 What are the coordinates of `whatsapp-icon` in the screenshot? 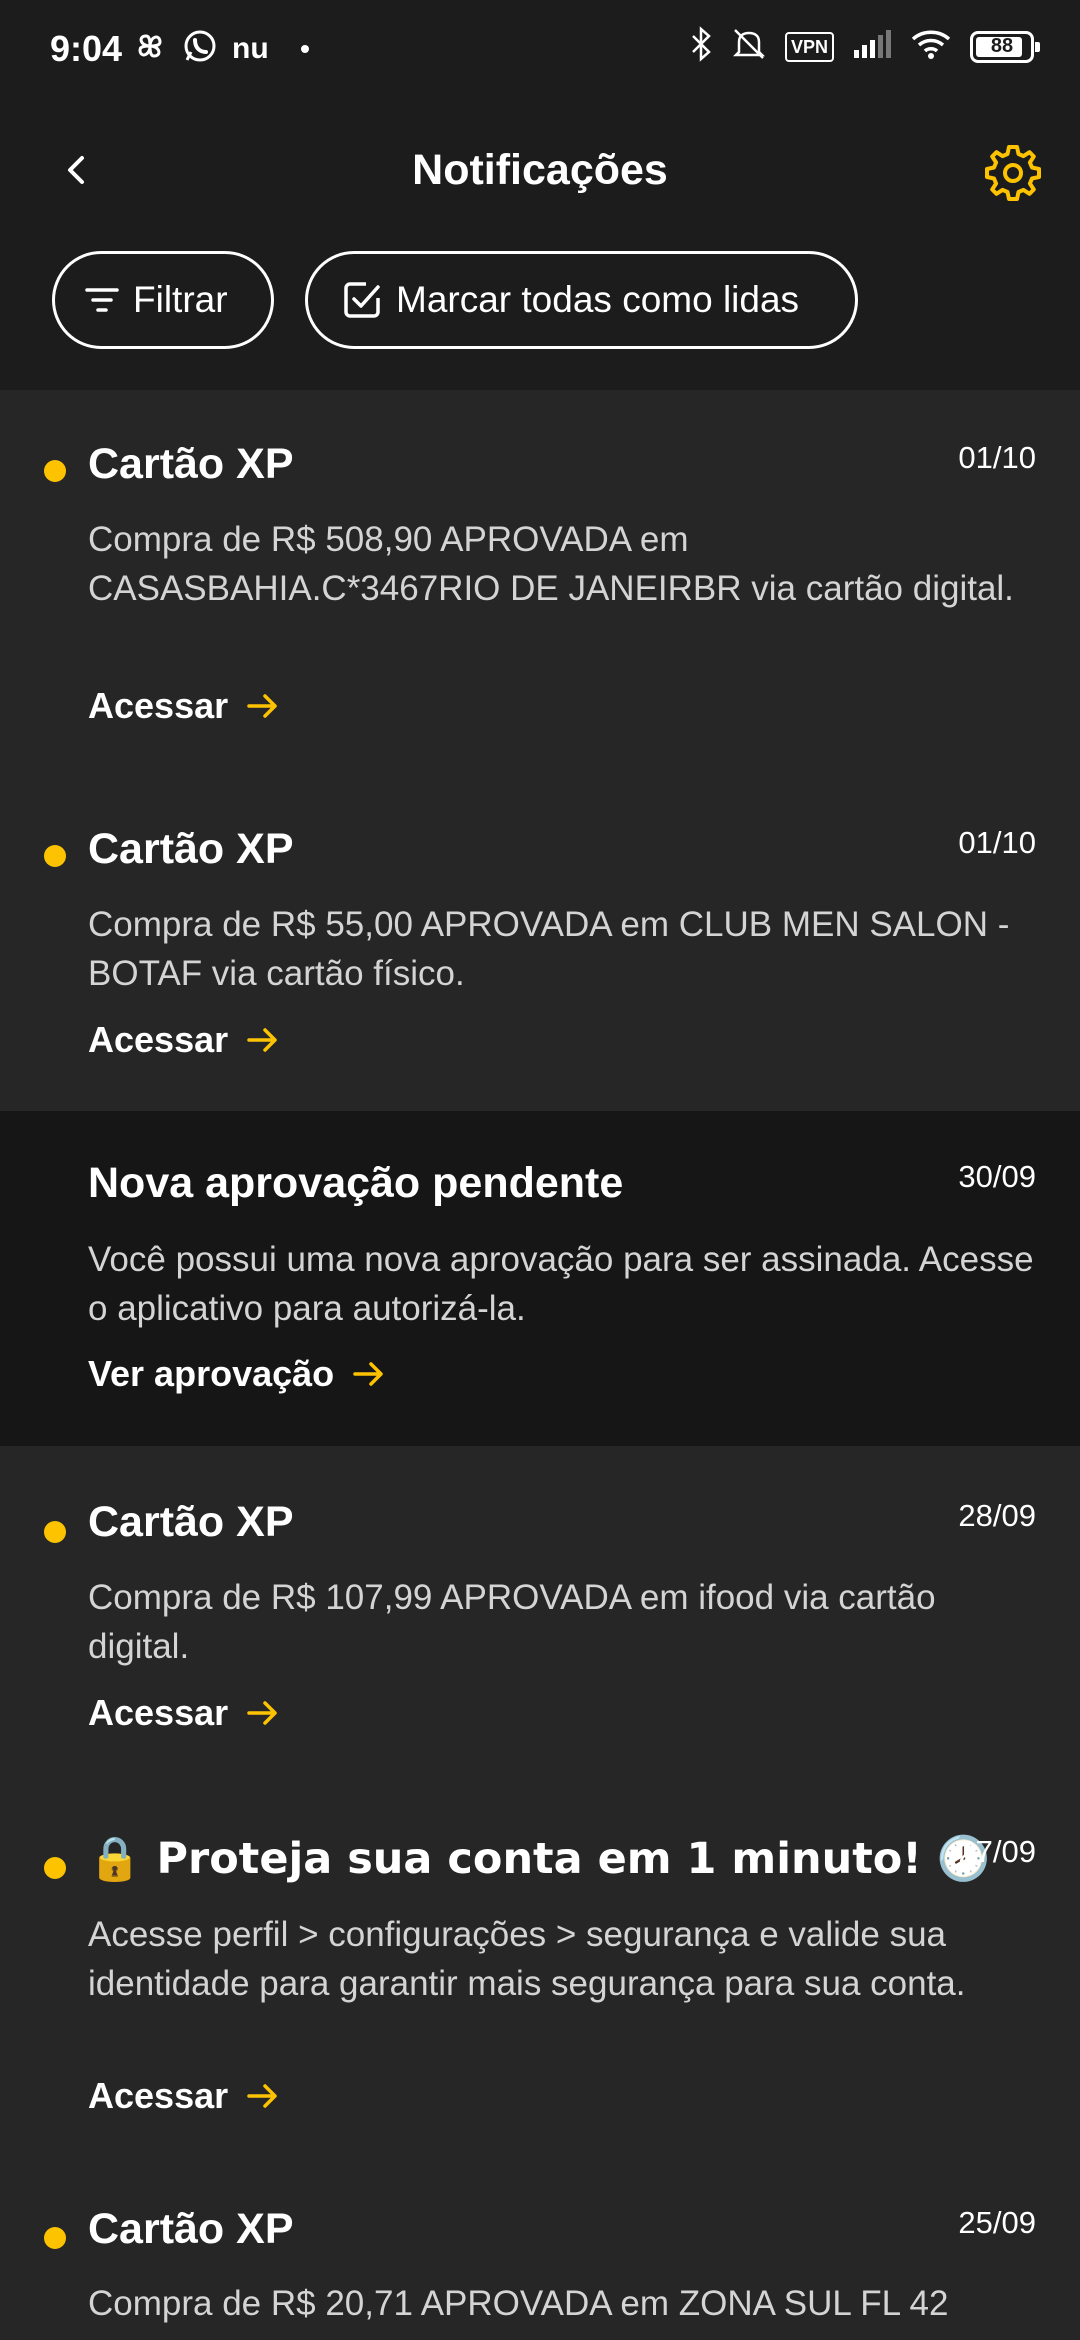 It's located at (200, 48).